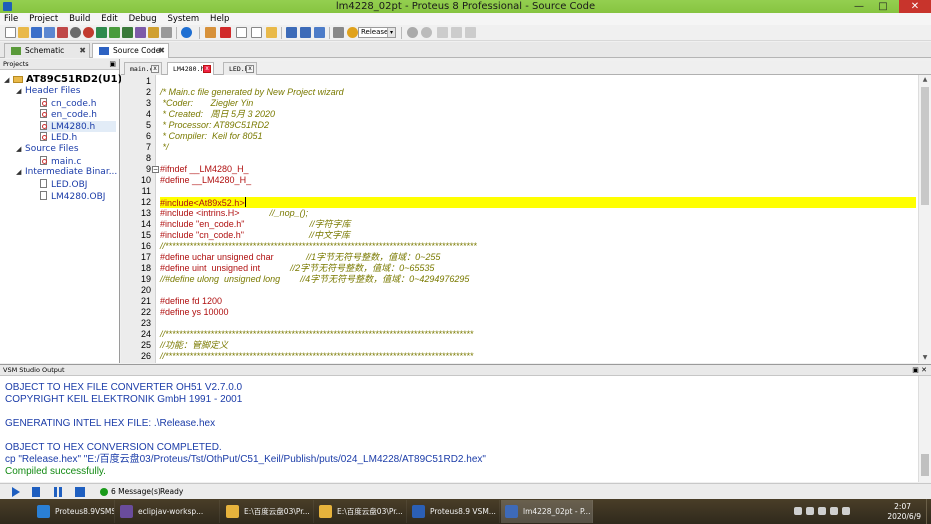  What do you see at coordinates (153, 32) in the screenshot?
I see `3d-viewer-icon` at bounding box center [153, 32].